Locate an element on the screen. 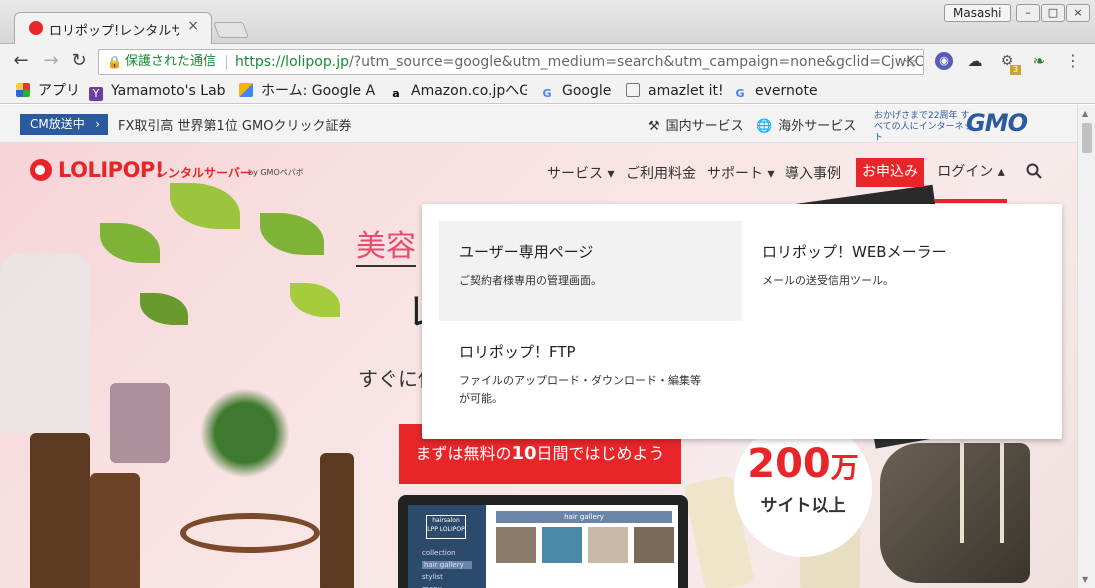 The image size is (1095, 588). gmo-logo: GMO is located at coordinates (997, 123).